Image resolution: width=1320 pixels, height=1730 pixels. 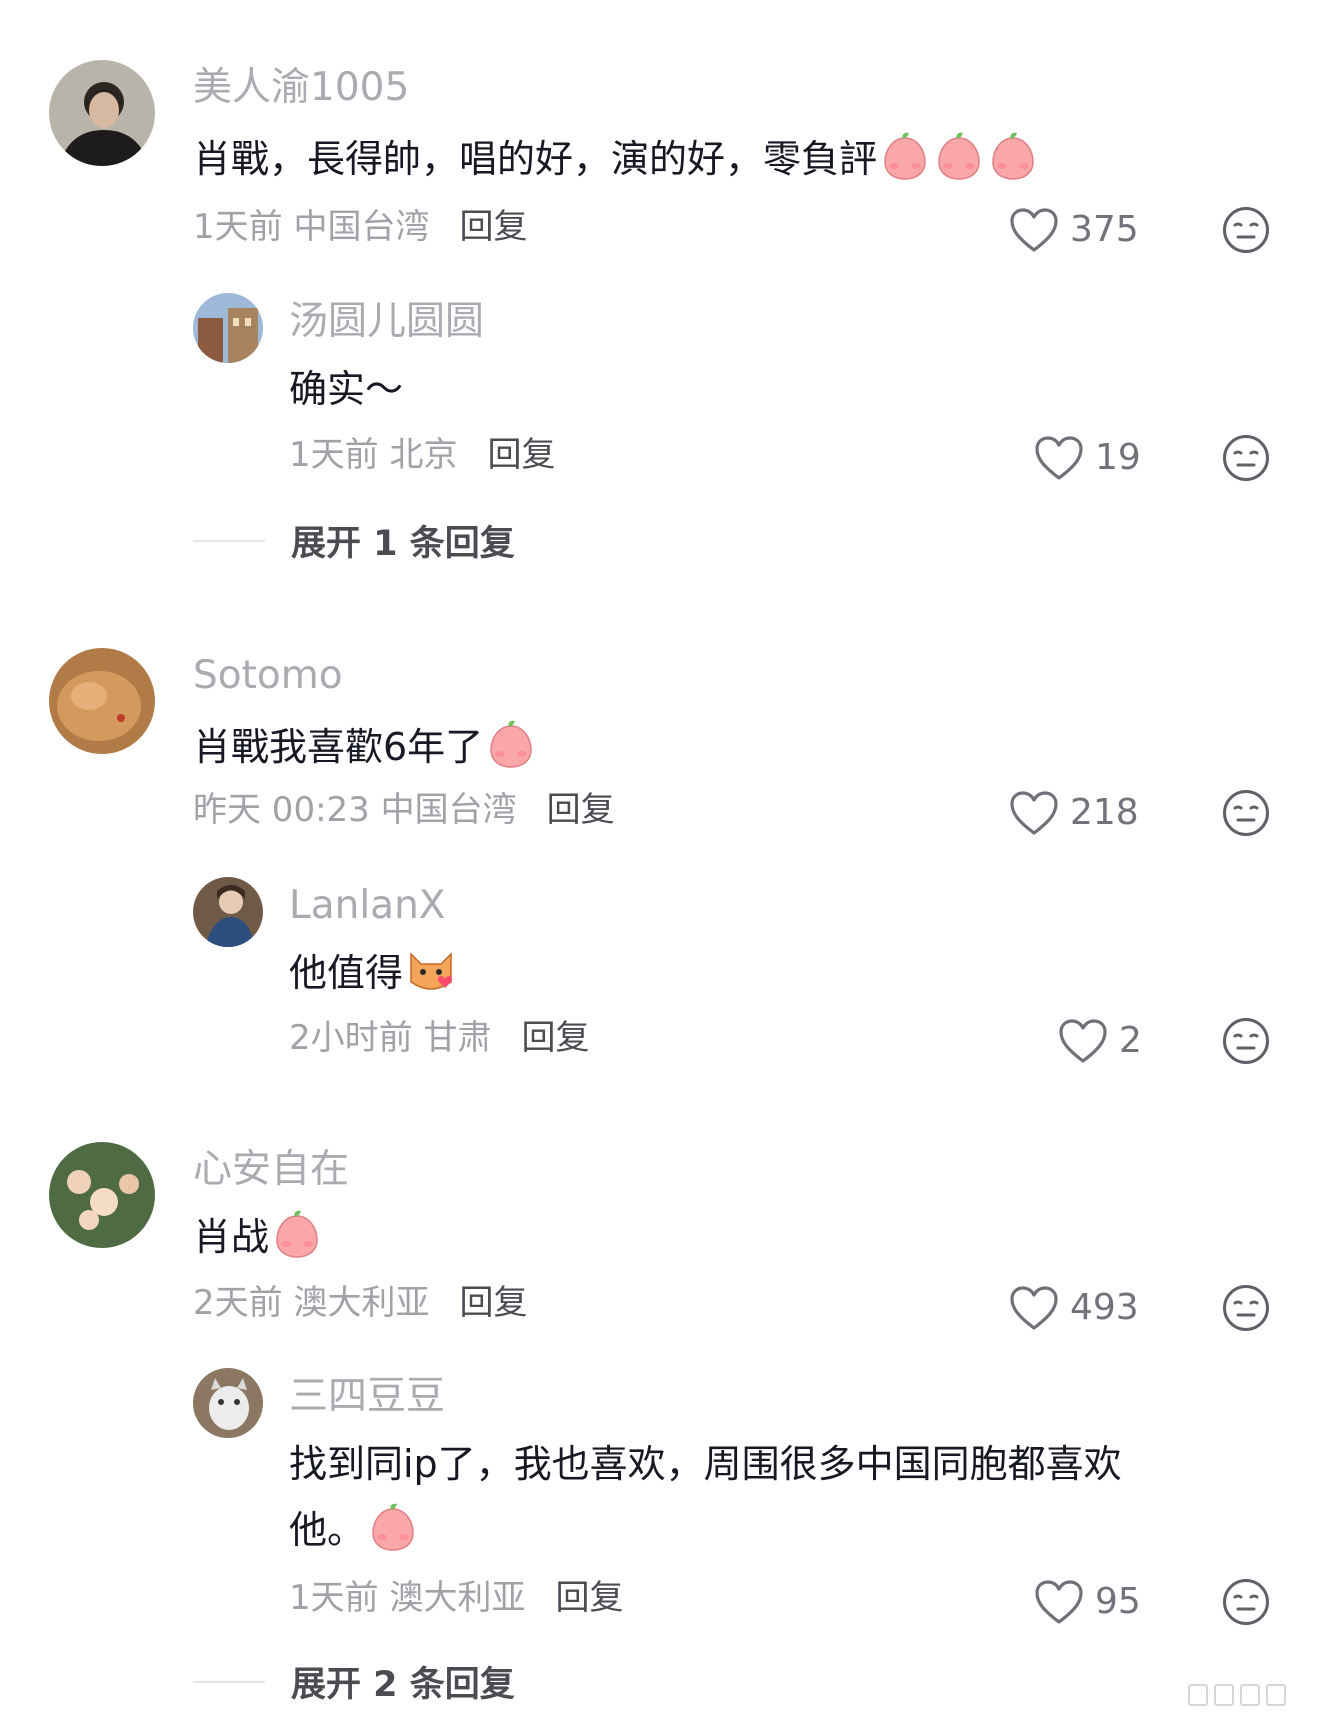 I want to click on cat-heart-emoji-icon, so click(x=431, y=970).